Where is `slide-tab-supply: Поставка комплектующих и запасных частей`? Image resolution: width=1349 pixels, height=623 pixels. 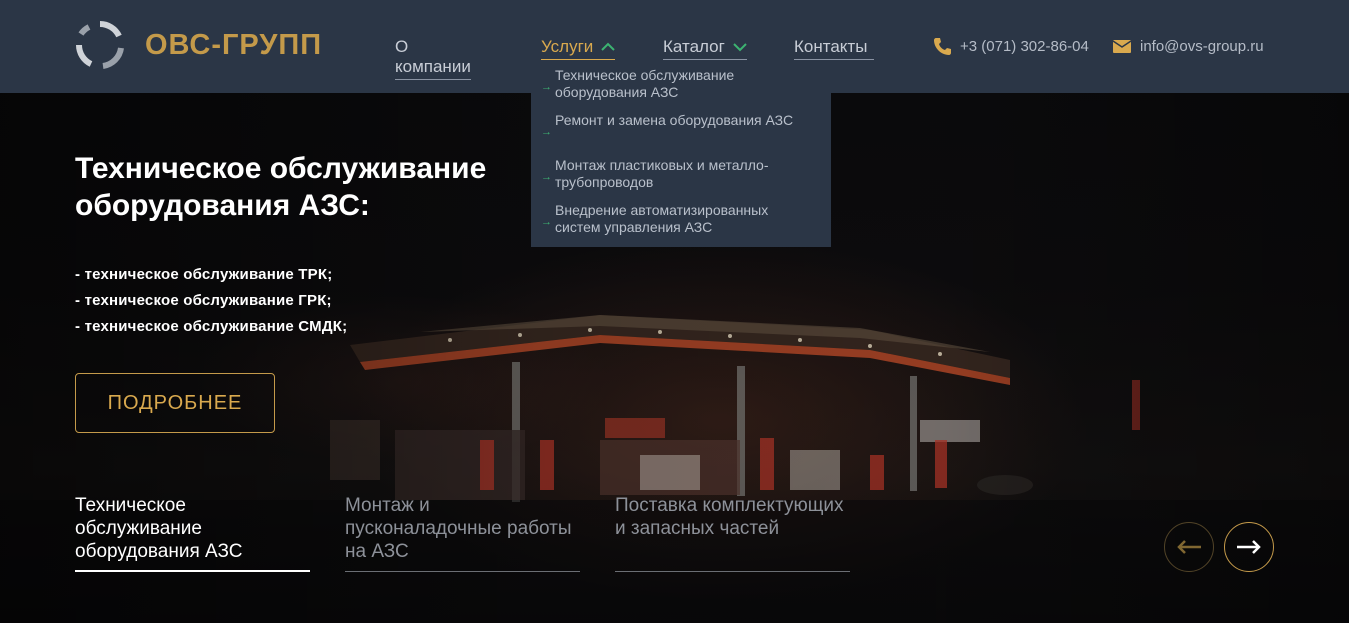
slide-tab-supply: Поставка комплектующих и запасных частей is located at coordinates (732, 533).